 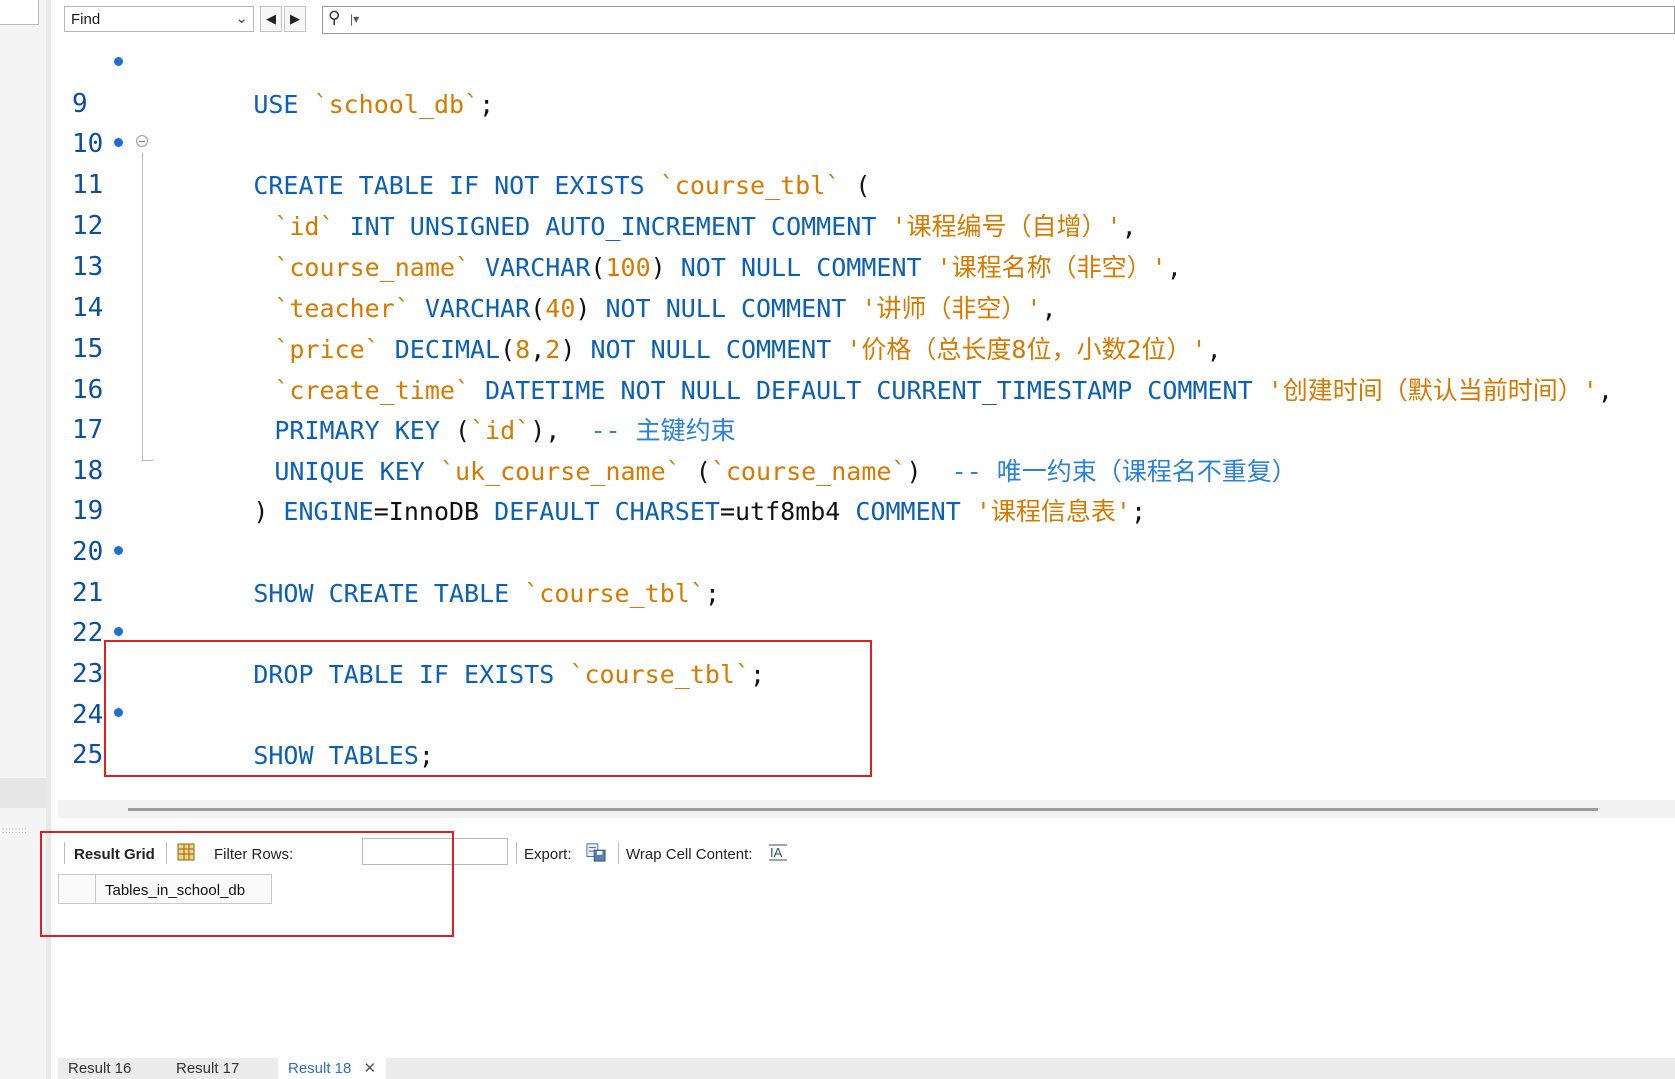 What do you see at coordinates (23, 793) in the screenshot?
I see `left-panel-shade` at bounding box center [23, 793].